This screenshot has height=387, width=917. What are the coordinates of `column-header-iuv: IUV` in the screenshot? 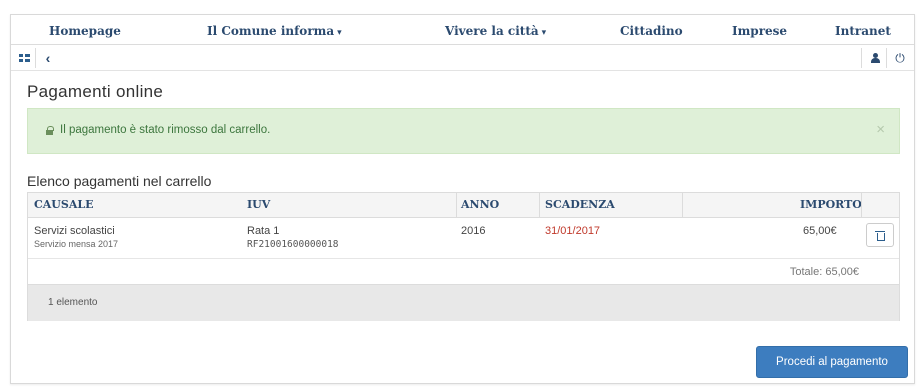 It's located at (258, 205).